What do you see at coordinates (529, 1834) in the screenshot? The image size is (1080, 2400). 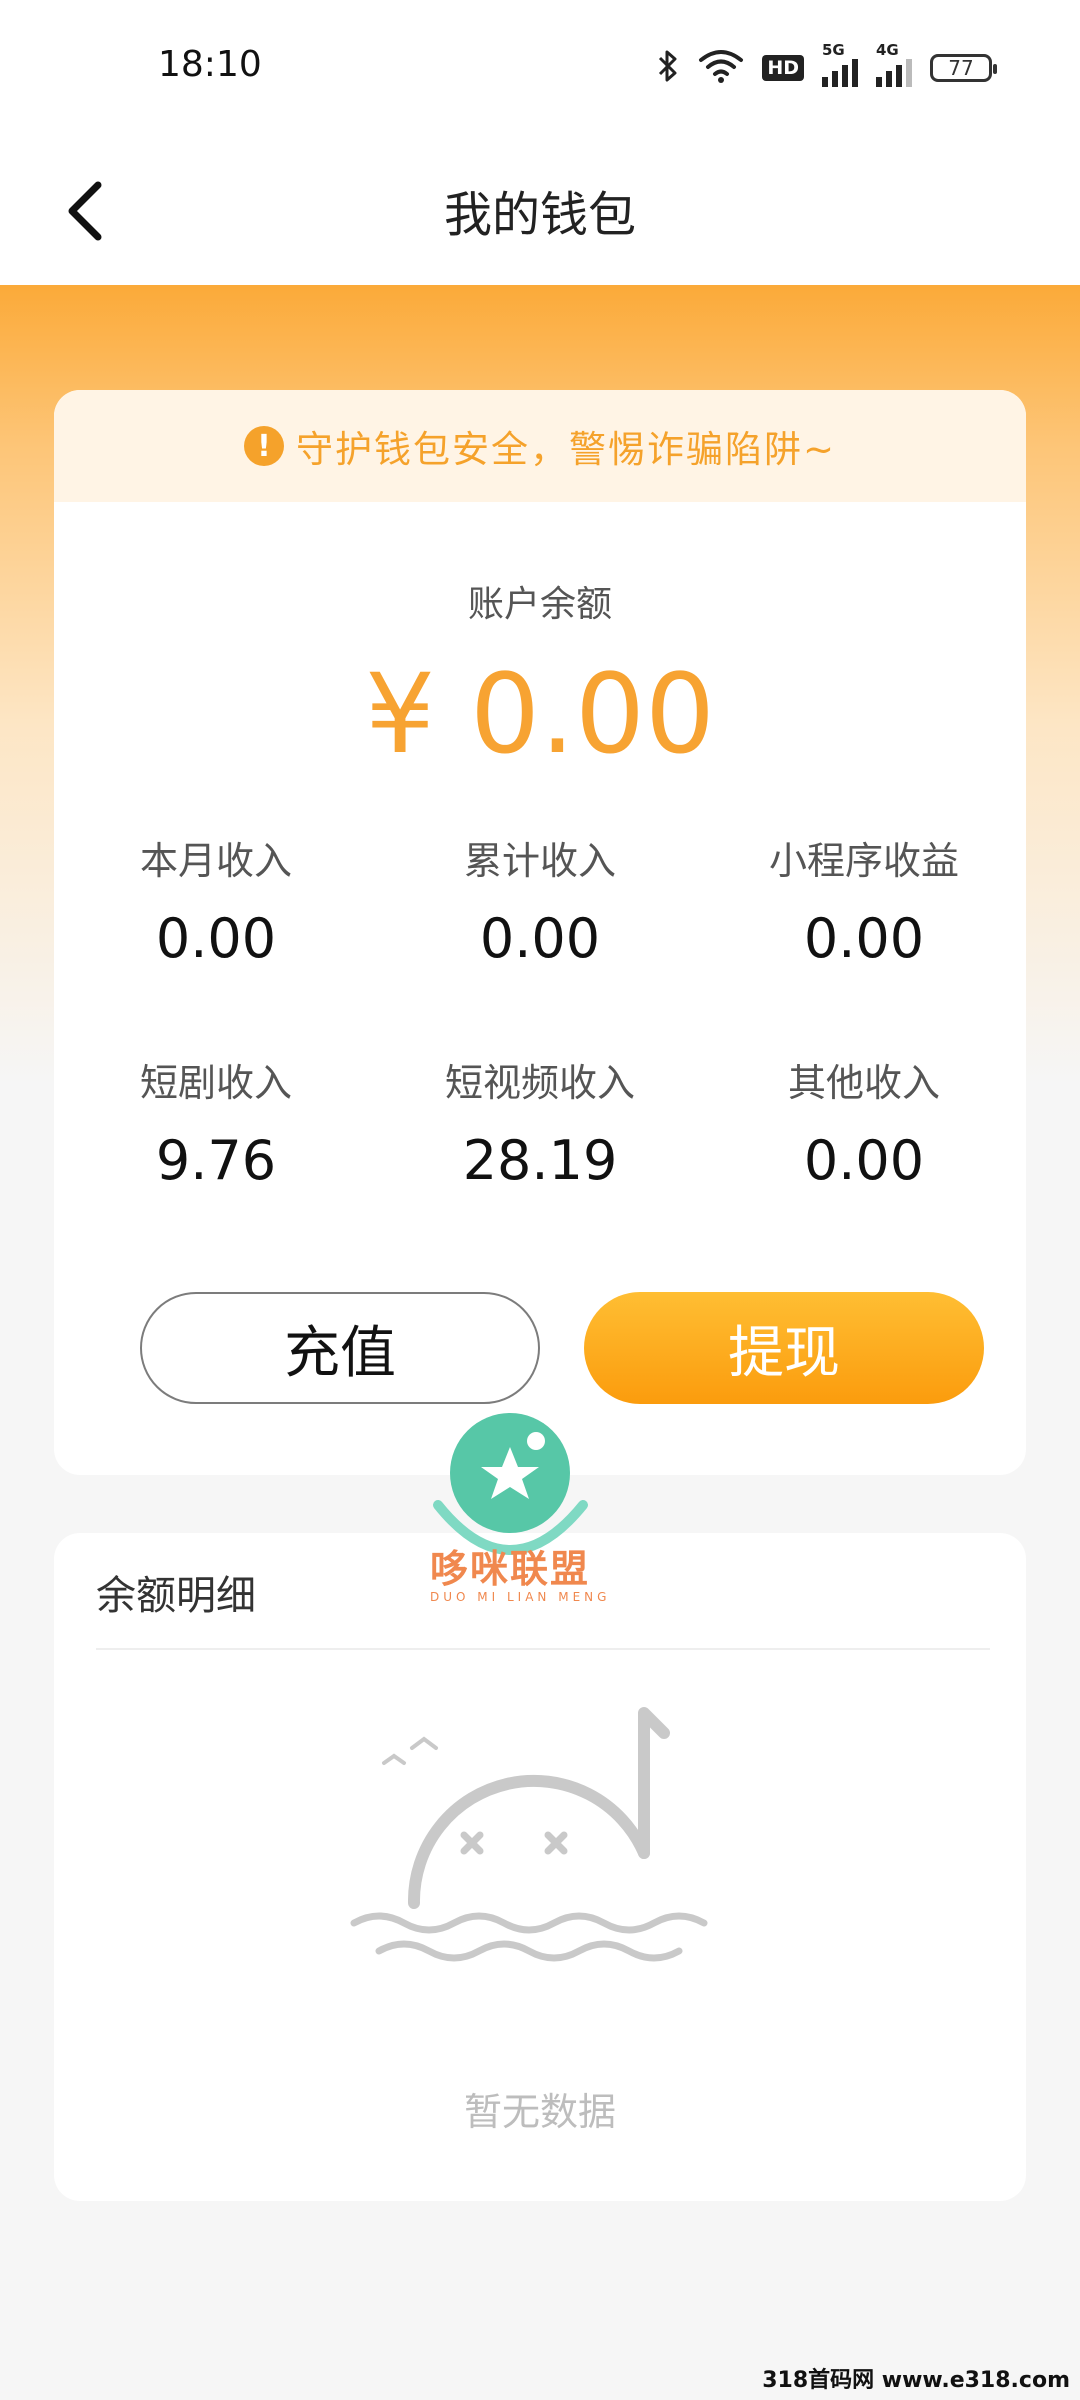 I see `empty-state-icon` at bounding box center [529, 1834].